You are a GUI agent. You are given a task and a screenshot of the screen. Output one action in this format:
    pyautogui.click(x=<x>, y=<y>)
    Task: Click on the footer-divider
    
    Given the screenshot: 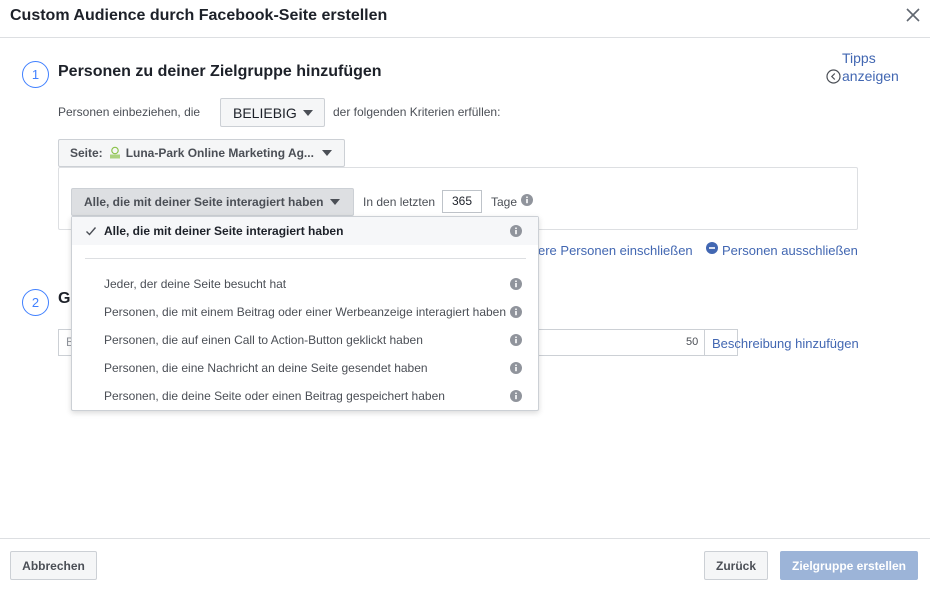 What is the action you would take?
    pyautogui.click(x=465, y=538)
    